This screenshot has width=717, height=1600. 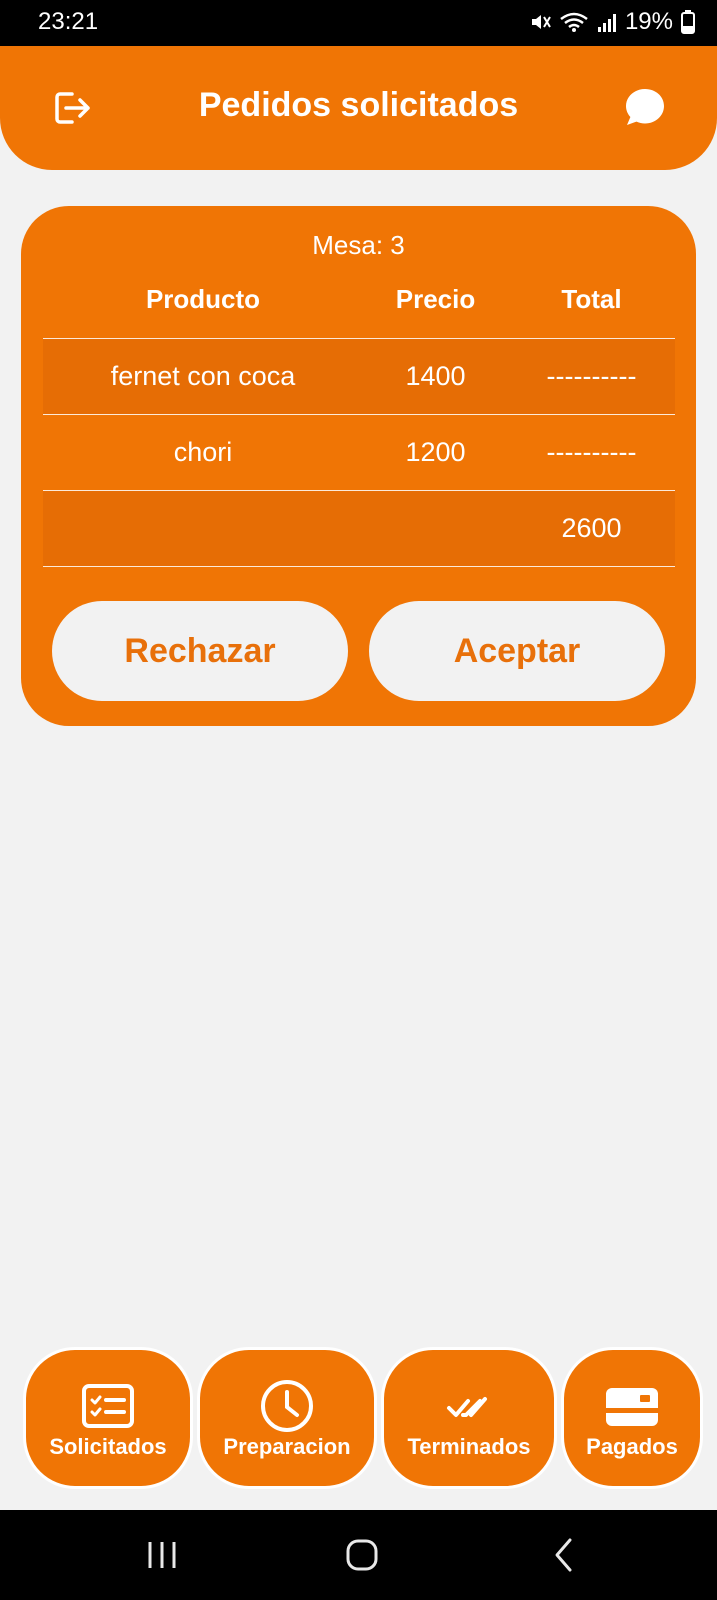 I want to click on tab-pagados: Pagados, so click(x=632, y=1418).